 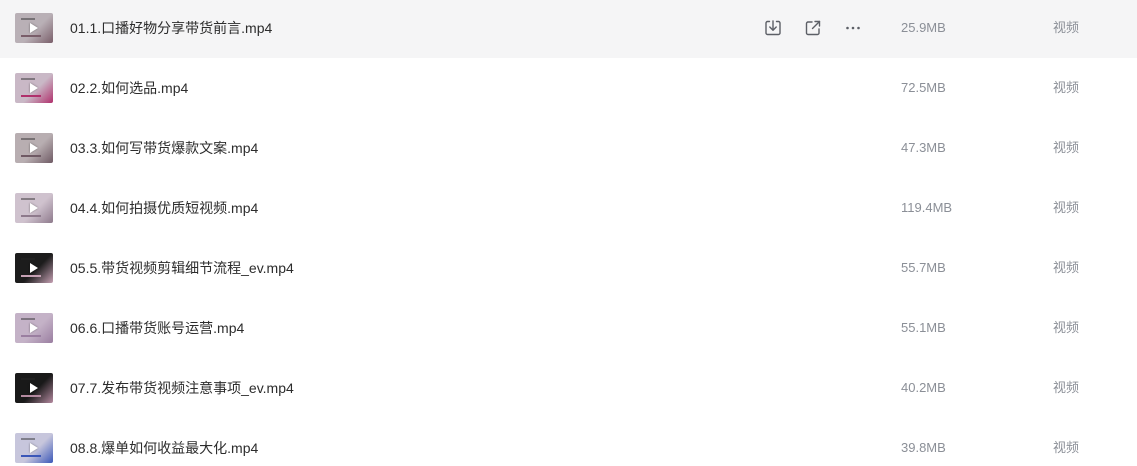 I want to click on download-icon, so click(x=773, y=28).